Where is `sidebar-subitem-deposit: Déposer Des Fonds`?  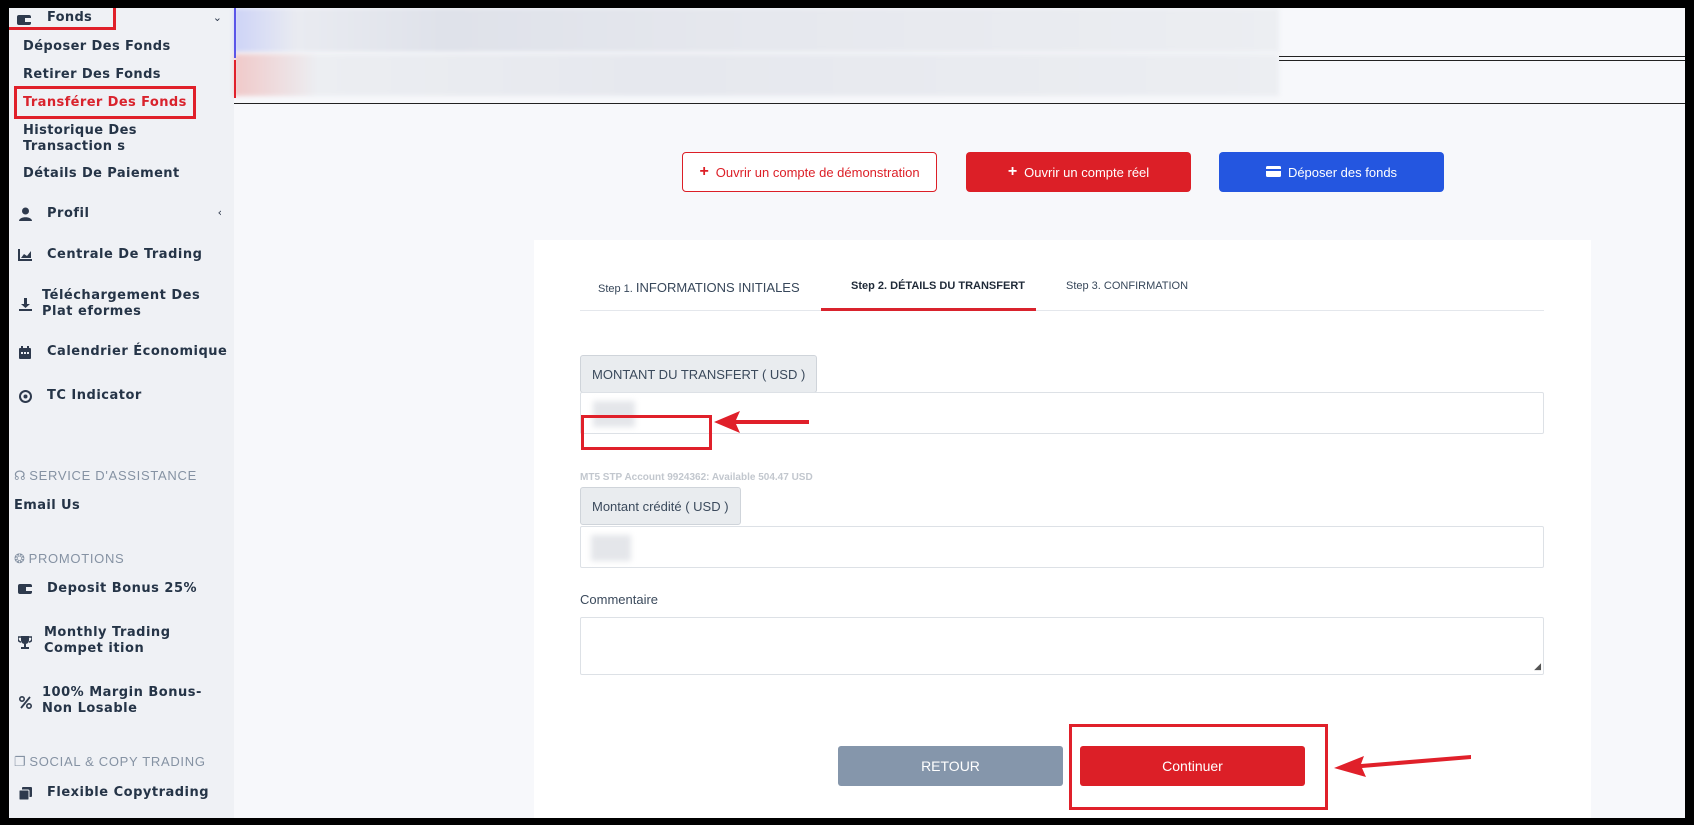 sidebar-subitem-deposit: Déposer Des Fonds is located at coordinates (97, 46).